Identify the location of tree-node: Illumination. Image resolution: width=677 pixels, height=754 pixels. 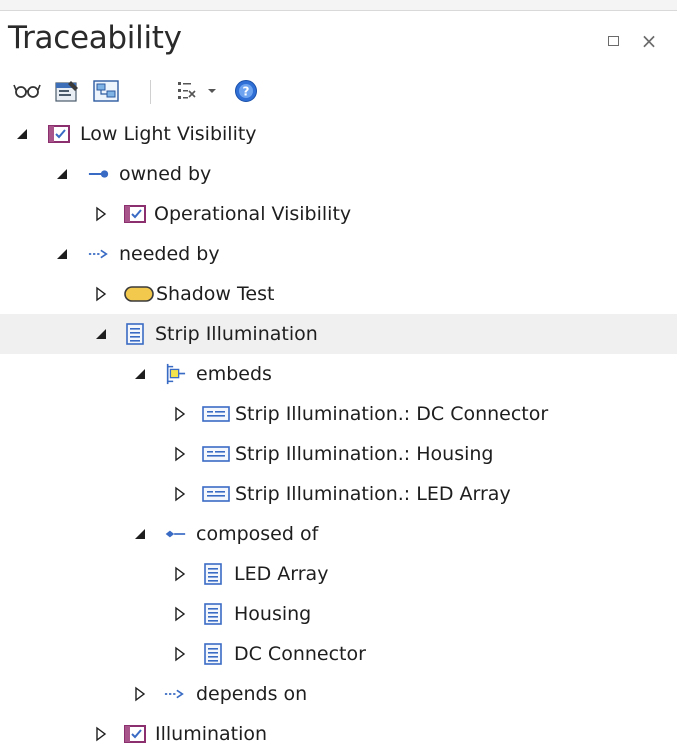
(338, 734).